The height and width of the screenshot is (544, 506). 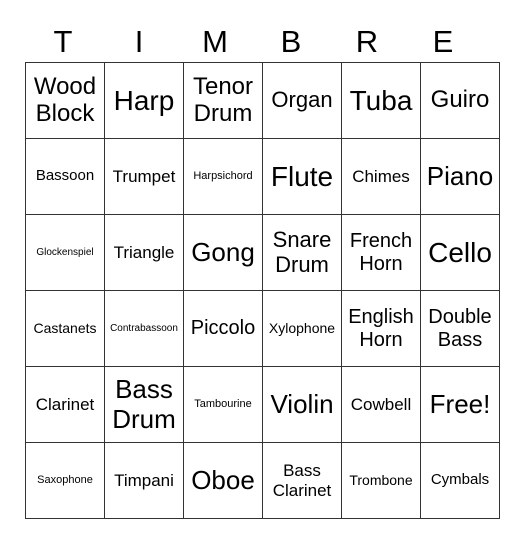 What do you see at coordinates (381, 100) in the screenshot?
I see `bingo-cell: Tuba` at bounding box center [381, 100].